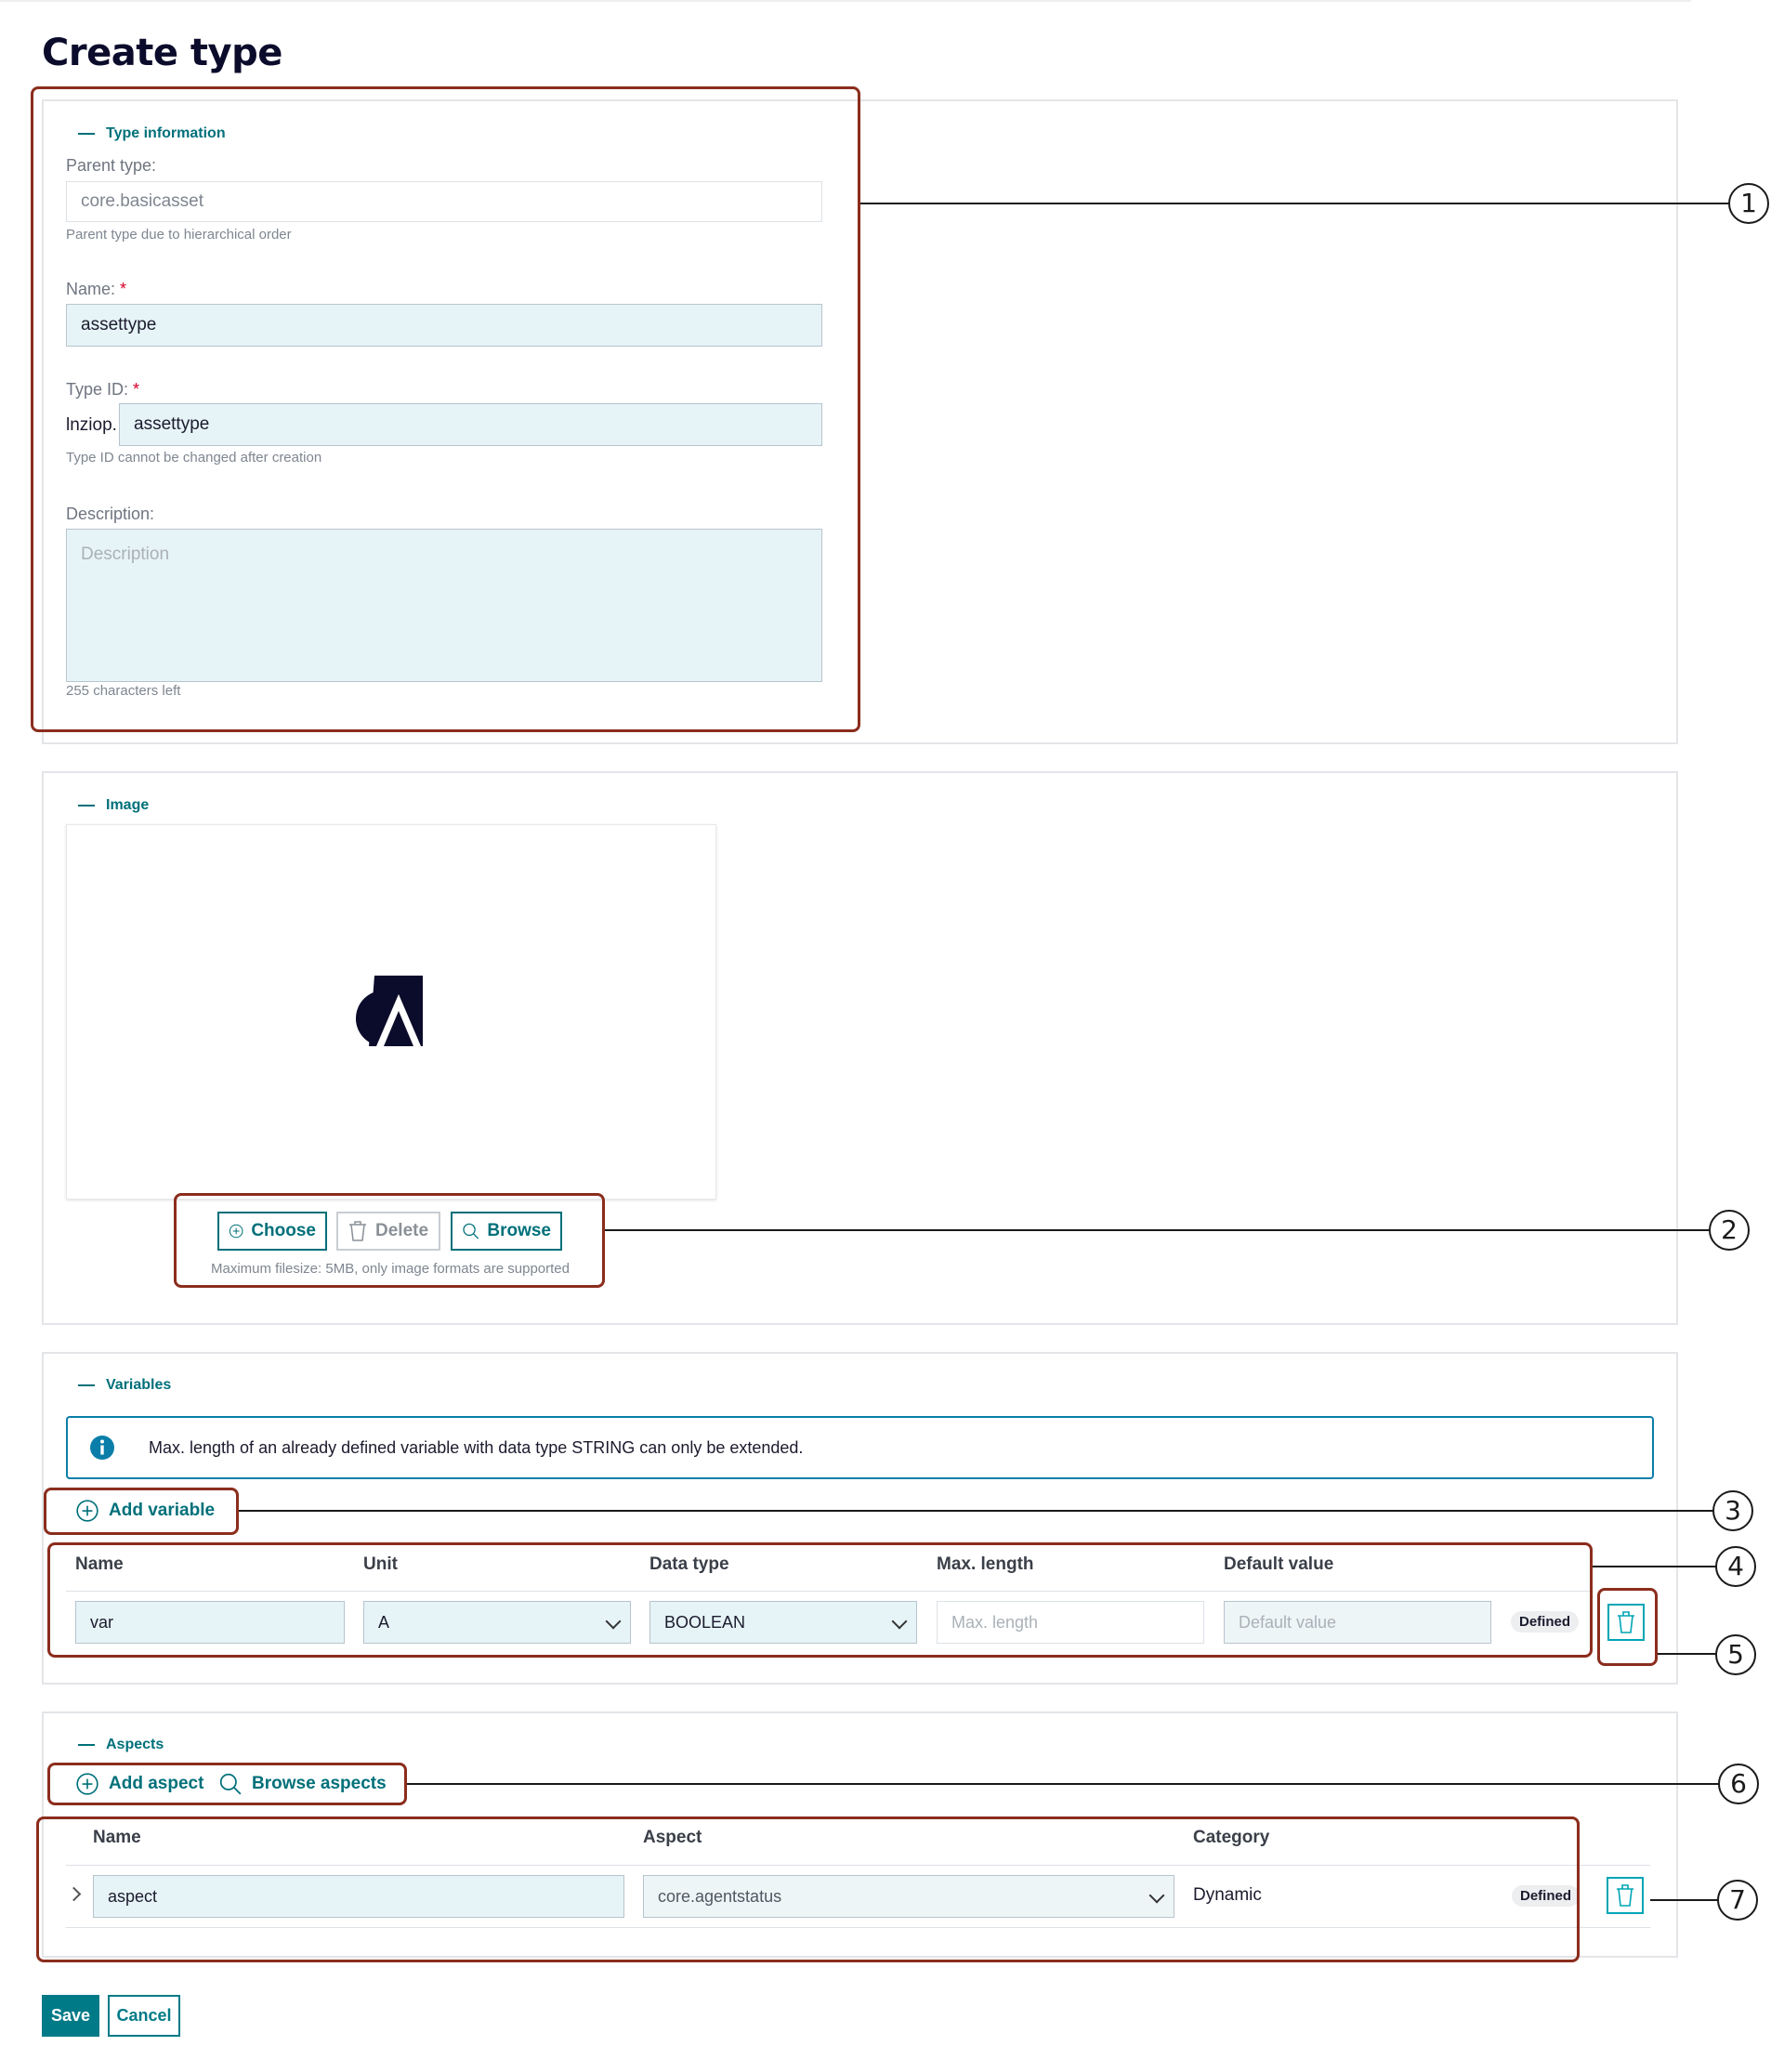  I want to click on callout-5: 5, so click(1735, 1654).